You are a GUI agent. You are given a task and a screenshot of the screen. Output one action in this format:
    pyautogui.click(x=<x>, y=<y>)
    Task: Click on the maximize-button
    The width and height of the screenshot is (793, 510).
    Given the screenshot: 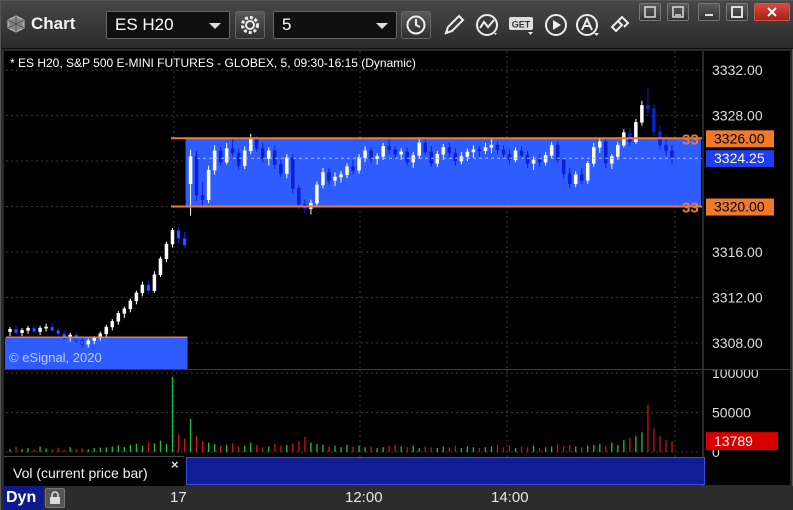 What is the action you would take?
    pyautogui.click(x=737, y=12)
    